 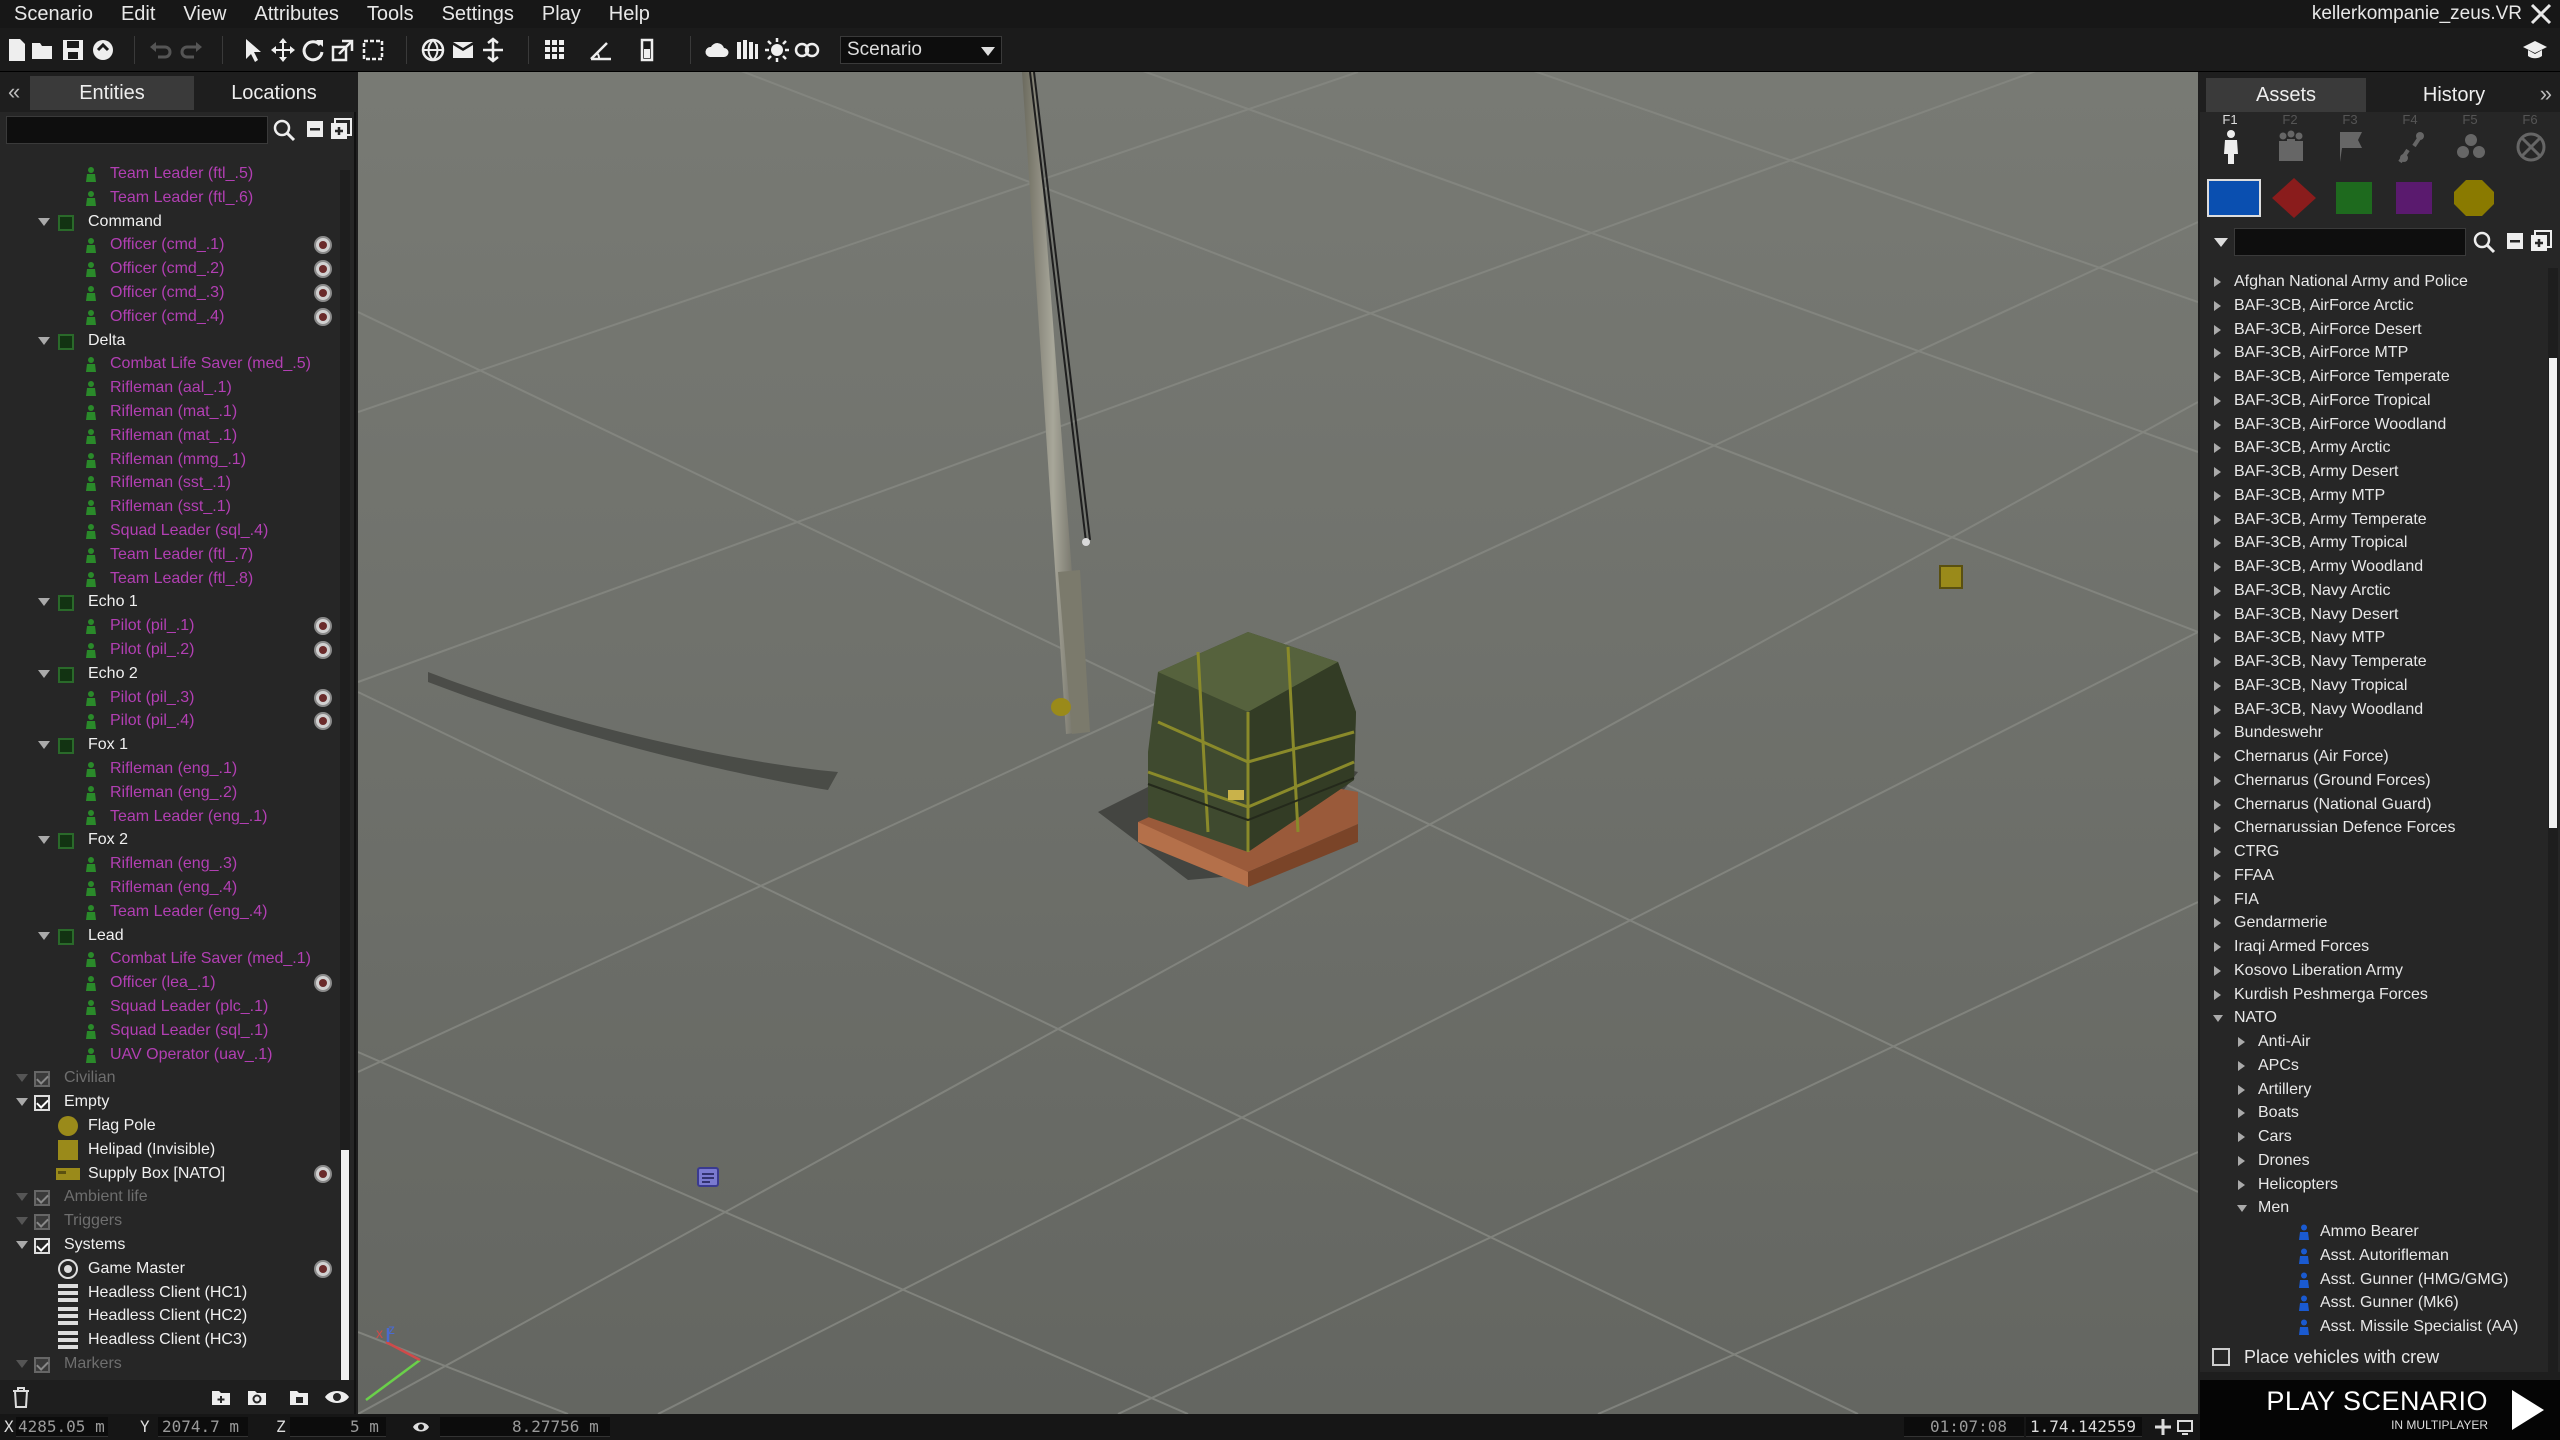 I want to click on mode-waypoints: F4, so click(x=2410, y=142).